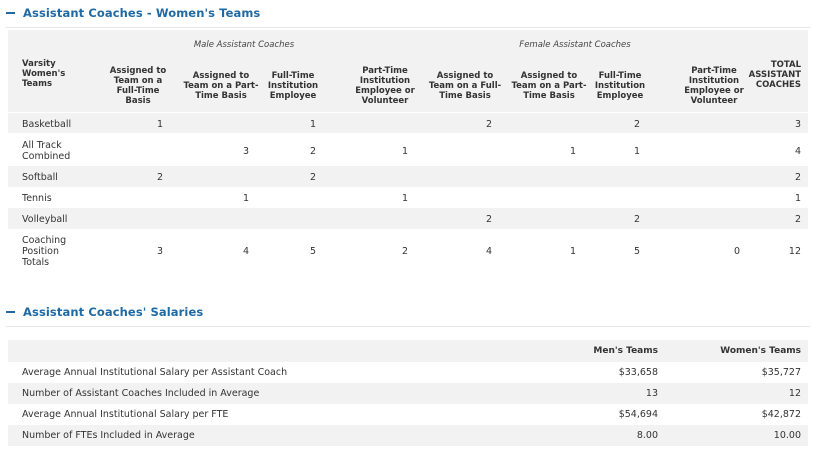 The width and height of the screenshot is (813, 465). What do you see at coordinates (138, 81) in the screenshot?
I see `header-line: Team on a` at bounding box center [138, 81].